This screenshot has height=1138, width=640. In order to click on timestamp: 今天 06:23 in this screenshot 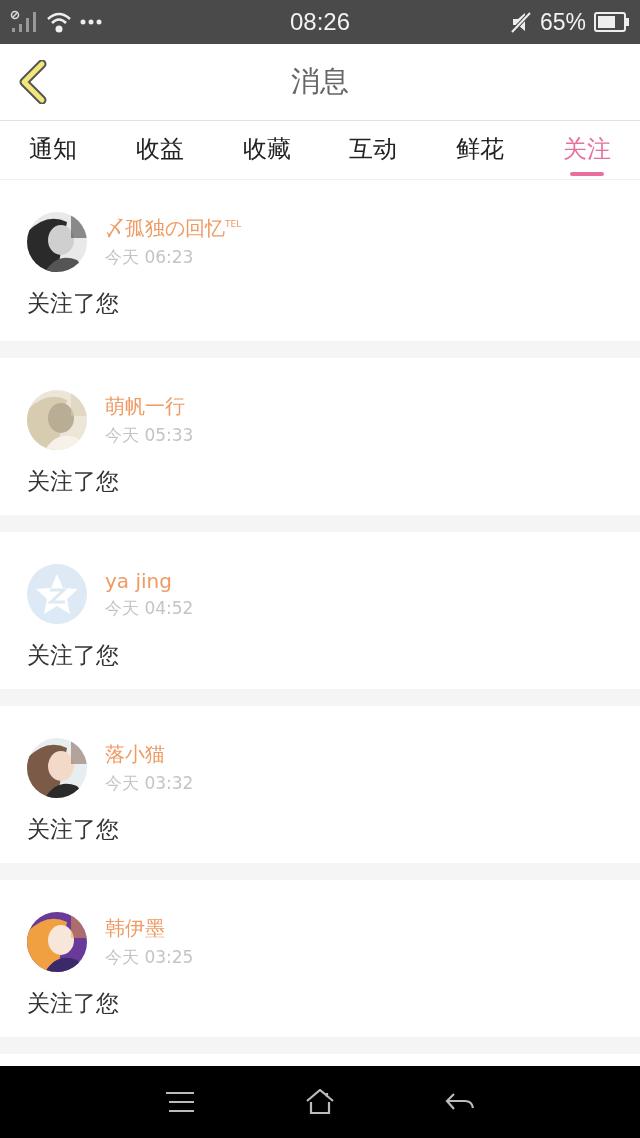, I will do `click(150, 257)`.